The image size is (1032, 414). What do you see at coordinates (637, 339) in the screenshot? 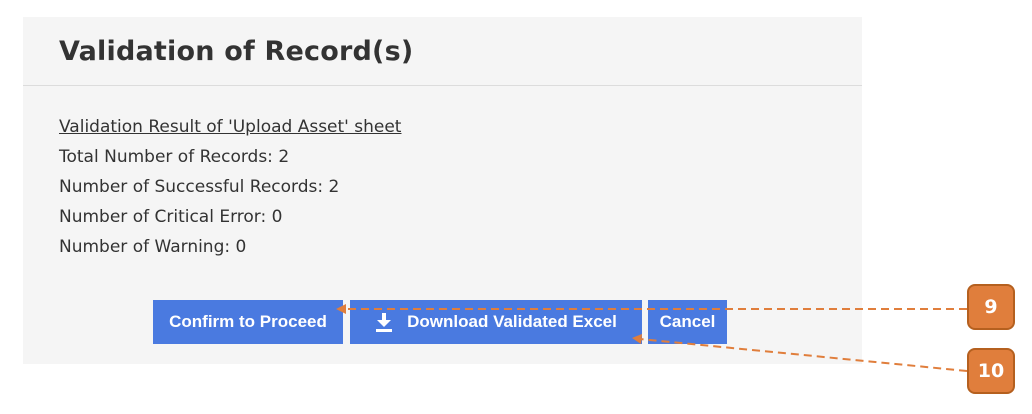
I see `callout-10-arrowhead` at bounding box center [637, 339].